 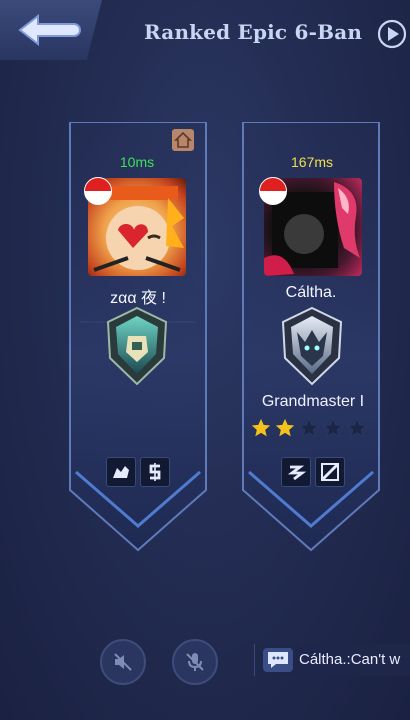 I want to click on rank-label: Grandmaster I, so click(x=313, y=401).